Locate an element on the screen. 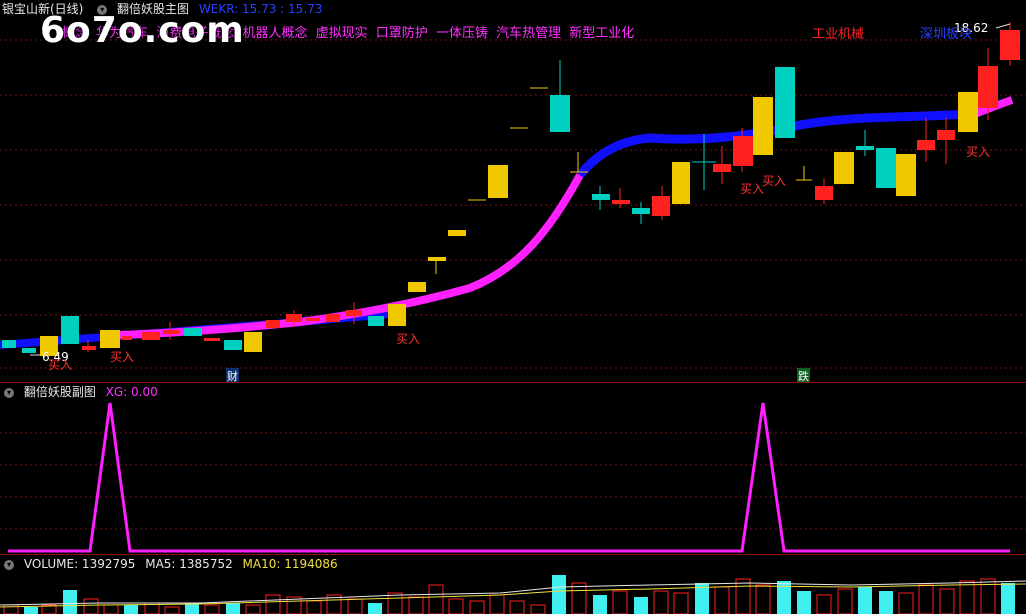 This screenshot has height=614, width=1026. concept-item: 机器人概念 is located at coordinates (275, 33).